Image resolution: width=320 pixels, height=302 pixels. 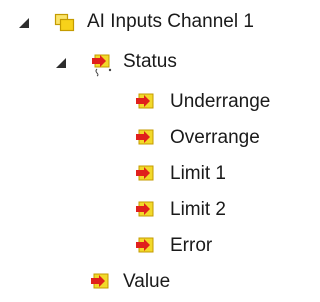 I want to click on tree-item-ai-inputs-channel-1: AI Inputs Channel 1, so click(x=151, y=22).